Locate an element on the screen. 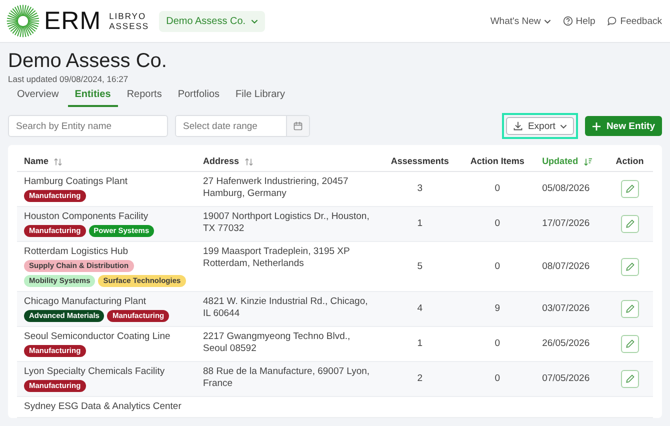 This screenshot has width=670, height=426. plus-icon is located at coordinates (597, 126).